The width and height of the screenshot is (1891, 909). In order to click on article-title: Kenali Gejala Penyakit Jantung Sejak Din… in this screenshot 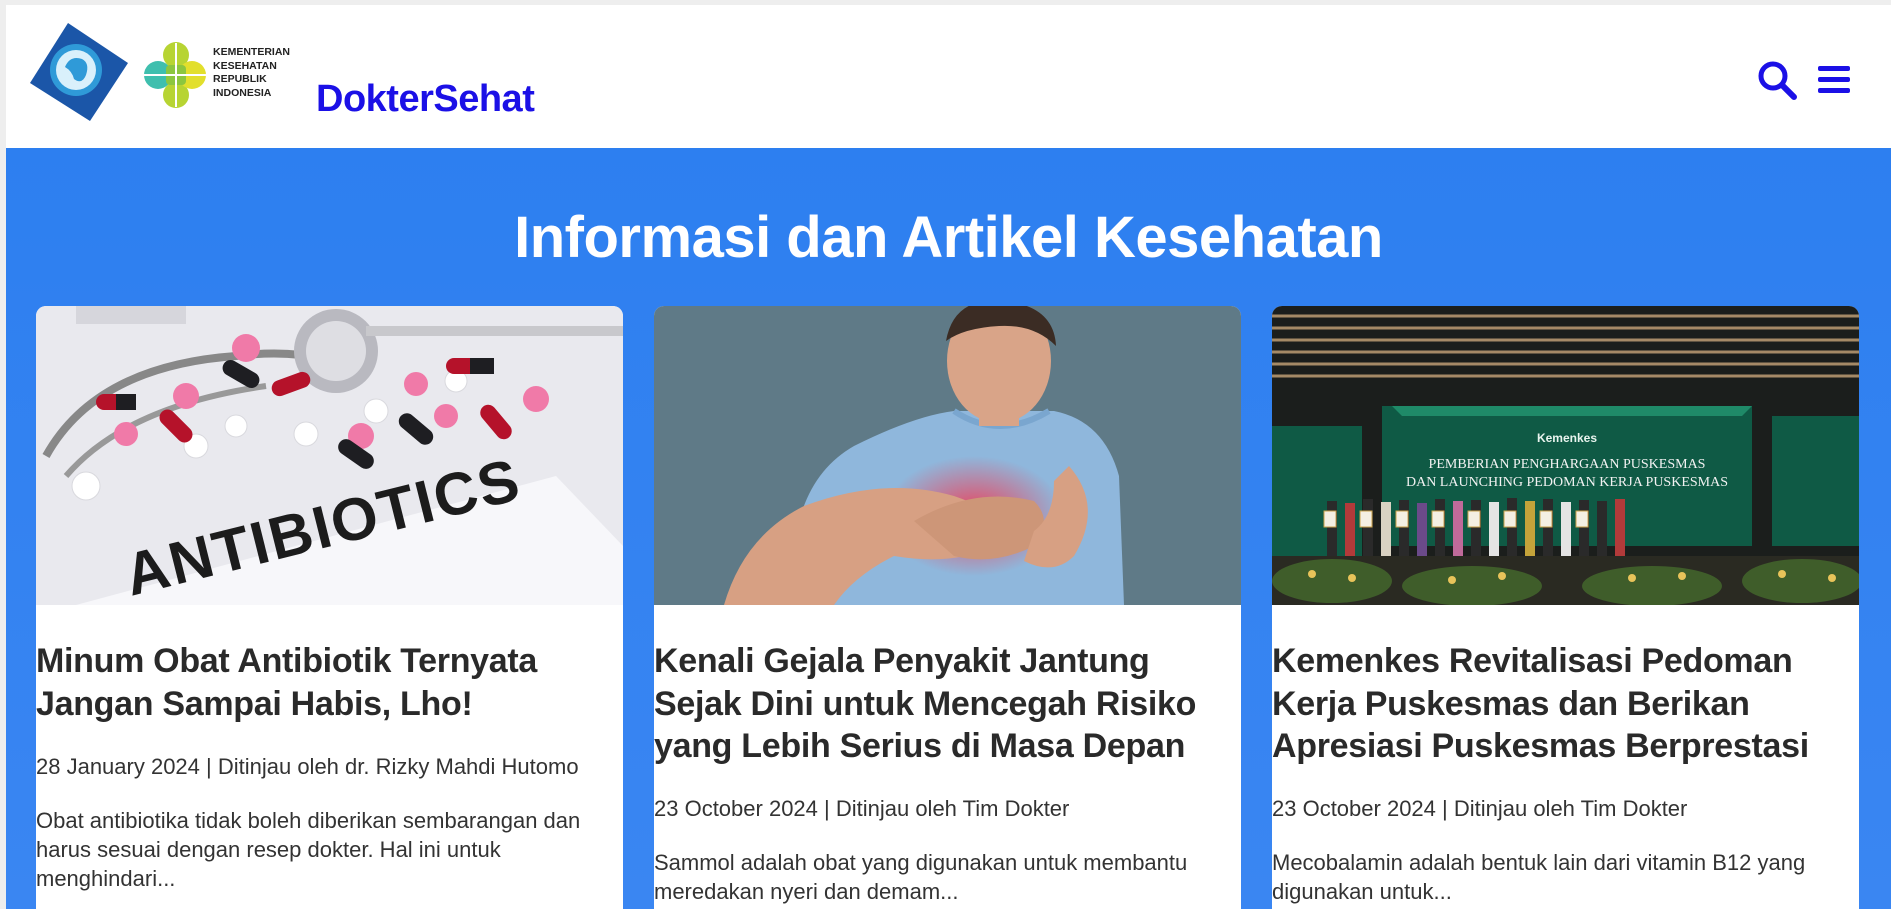, I will do `click(947, 704)`.